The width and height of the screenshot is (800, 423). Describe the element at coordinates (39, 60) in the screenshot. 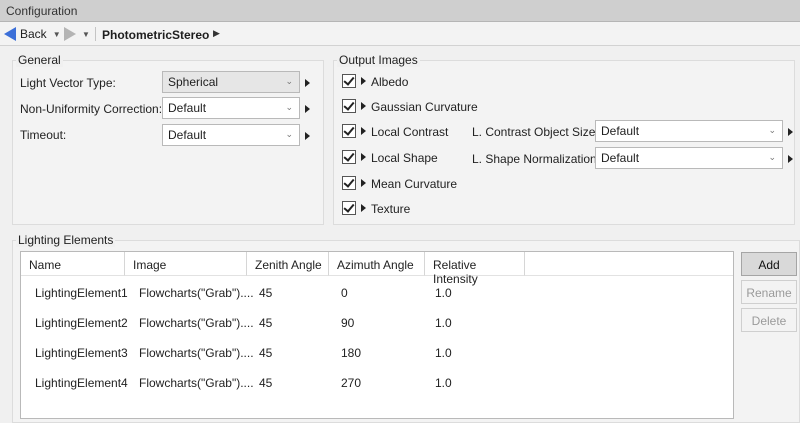

I see `general-title: General` at that location.